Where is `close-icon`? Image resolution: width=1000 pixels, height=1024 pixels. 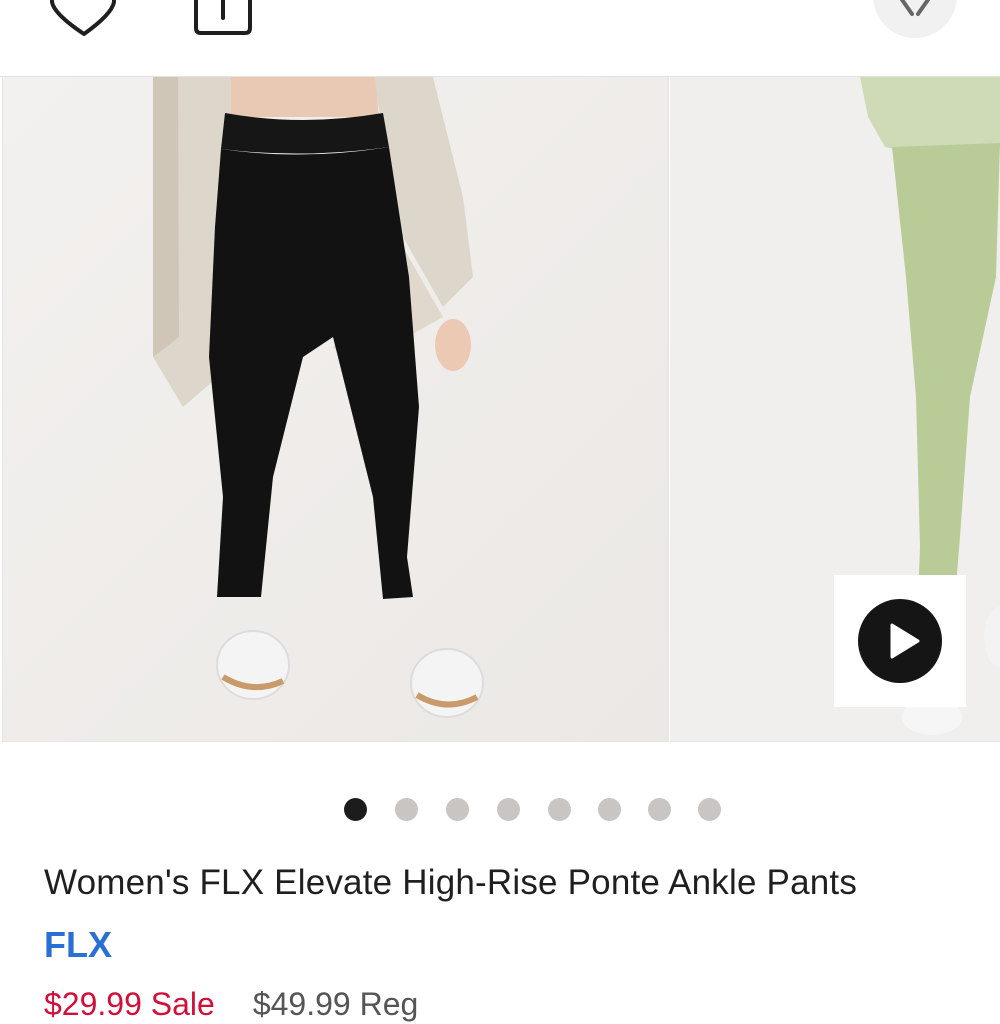
close-icon is located at coordinates (915, 20).